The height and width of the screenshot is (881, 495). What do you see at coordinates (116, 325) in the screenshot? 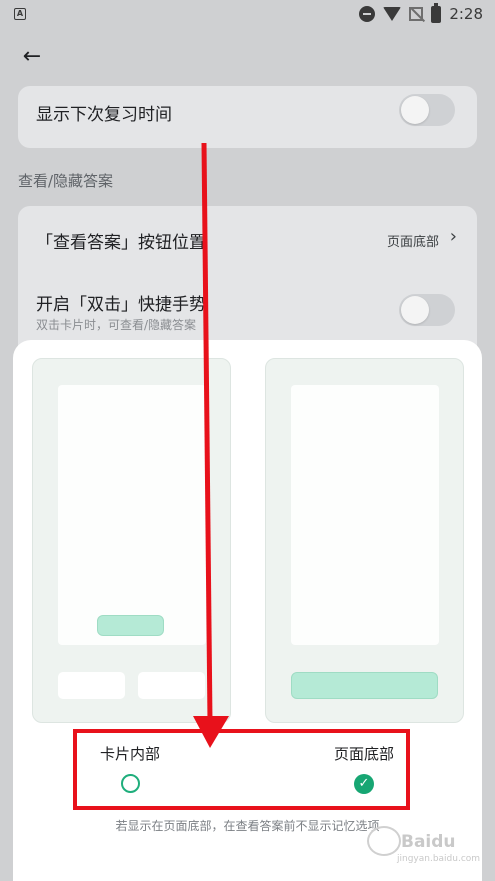
I see `double-tap-sub: 双击卡片时，可查看/隐藏答案` at bounding box center [116, 325].